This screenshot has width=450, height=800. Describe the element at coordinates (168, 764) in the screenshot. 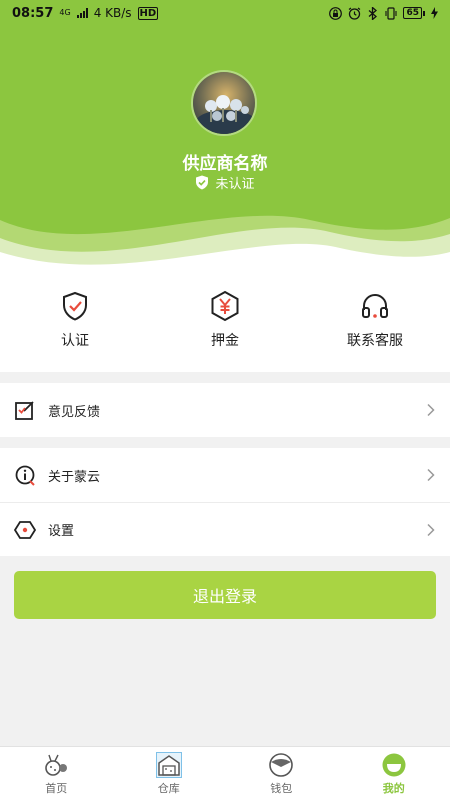

I see `warehouse-icon` at that location.